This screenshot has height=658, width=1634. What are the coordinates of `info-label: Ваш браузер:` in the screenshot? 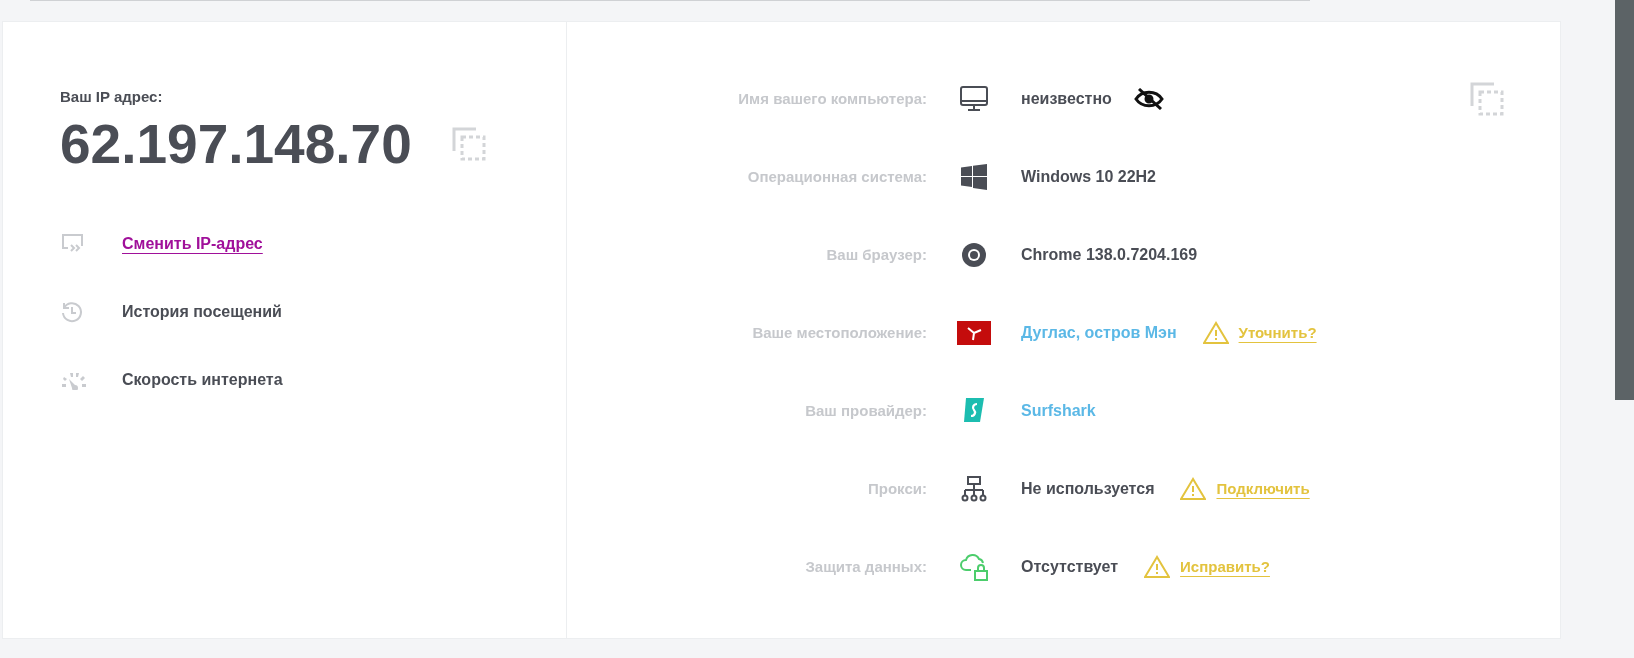 It's located at (876, 254).